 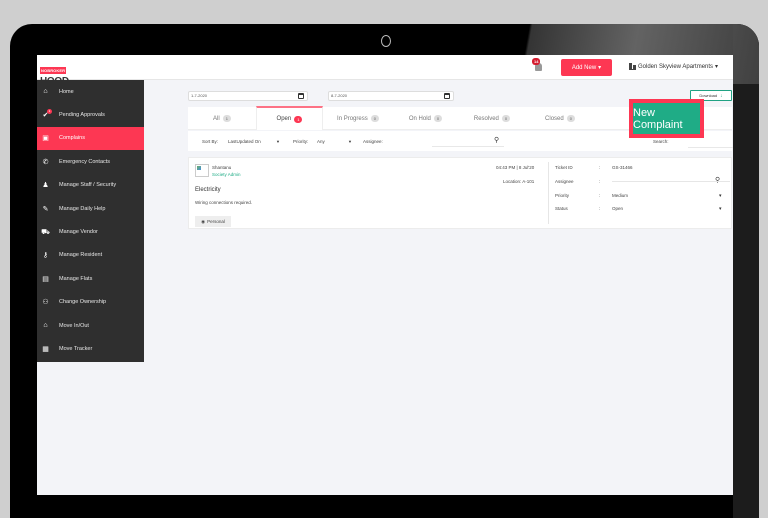 I want to click on webcam, so click(x=386, y=41).